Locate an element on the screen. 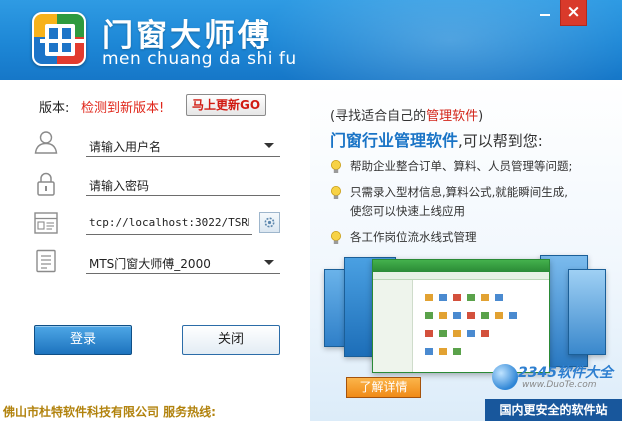 The height and width of the screenshot is (421, 622). watermark-url: www.DuoTe.com is located at coordinates (559, 385).